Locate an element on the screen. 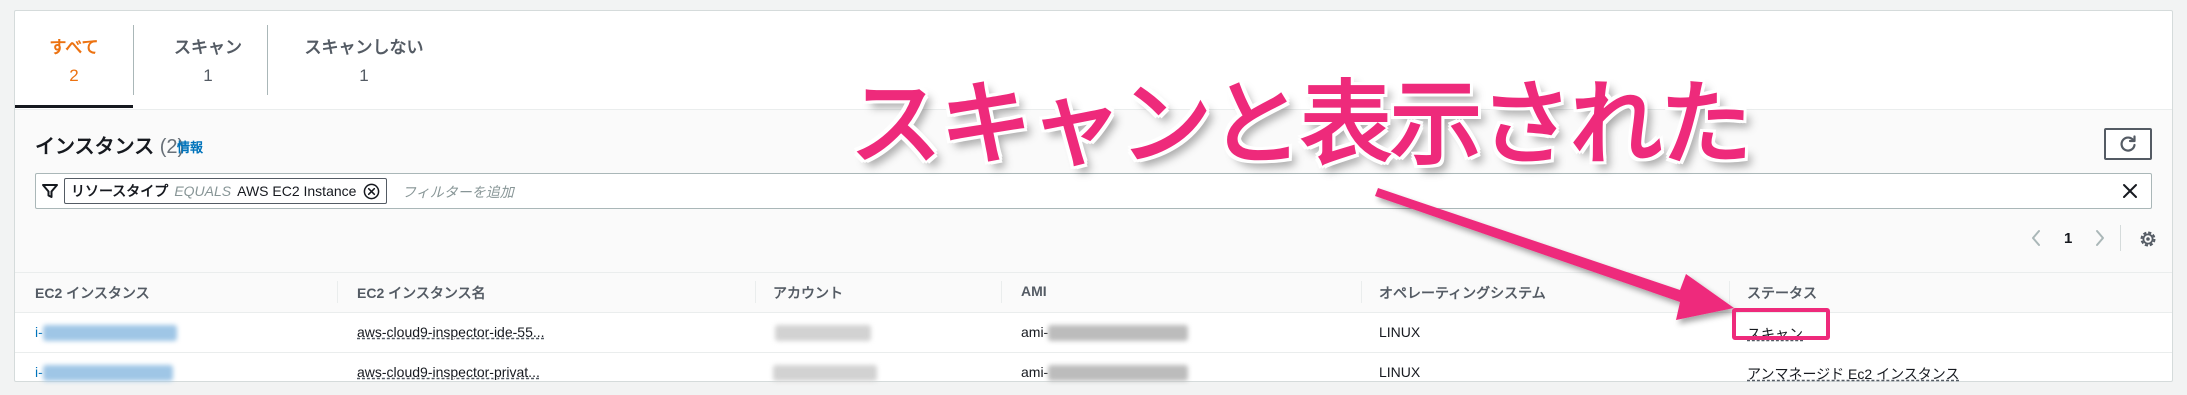 The height and width of the screenshot is (395, 2187). column-header-instance-name: EC2 インスタンス名 is located at coordinates (421, 293).